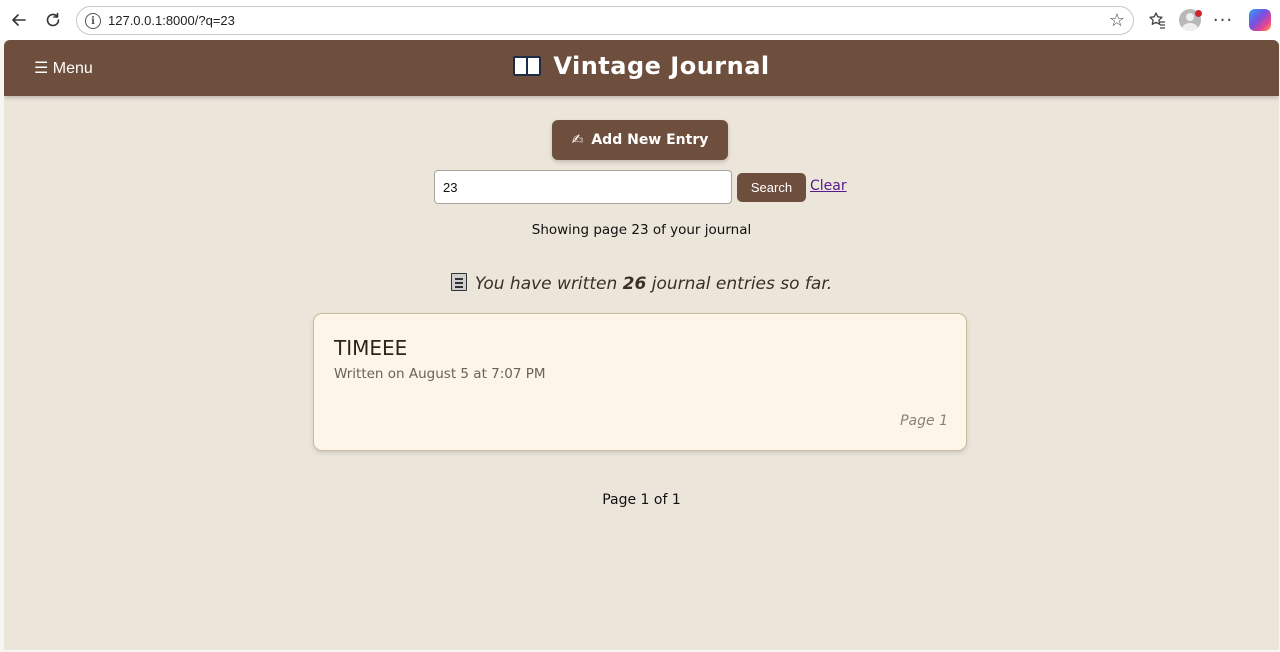 This screenshot has width=1280, height=652. I want to click on add-entry-button: ✍ Add New Entry, so click(640, 140).